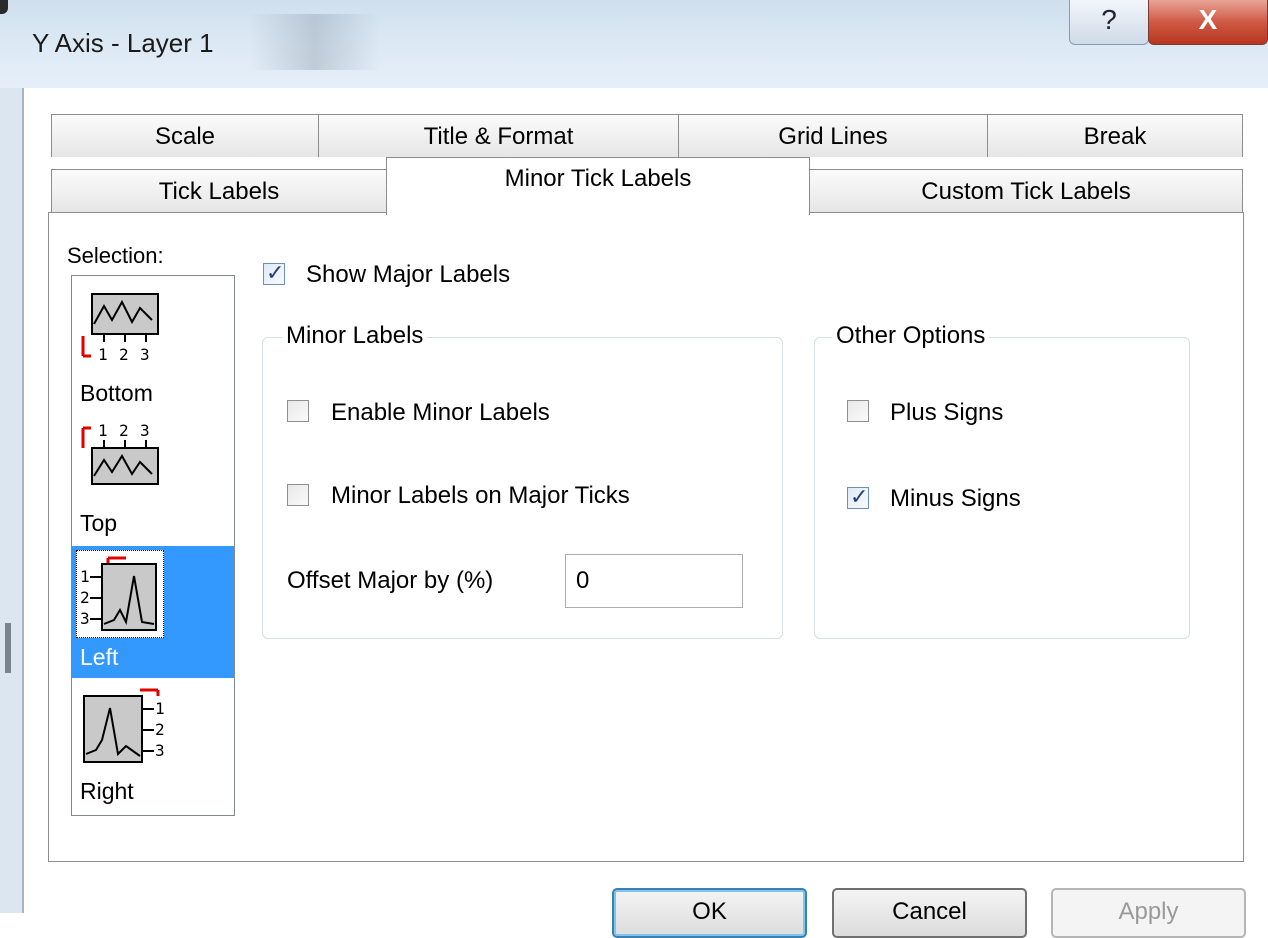 Image resolution: width=1268 pixels, height=938 pixels. What do you see at coordinates (946, 413) in the screenshot?
I see `plus-signs-label: Plus Signs` at bounding box center [946, 413].